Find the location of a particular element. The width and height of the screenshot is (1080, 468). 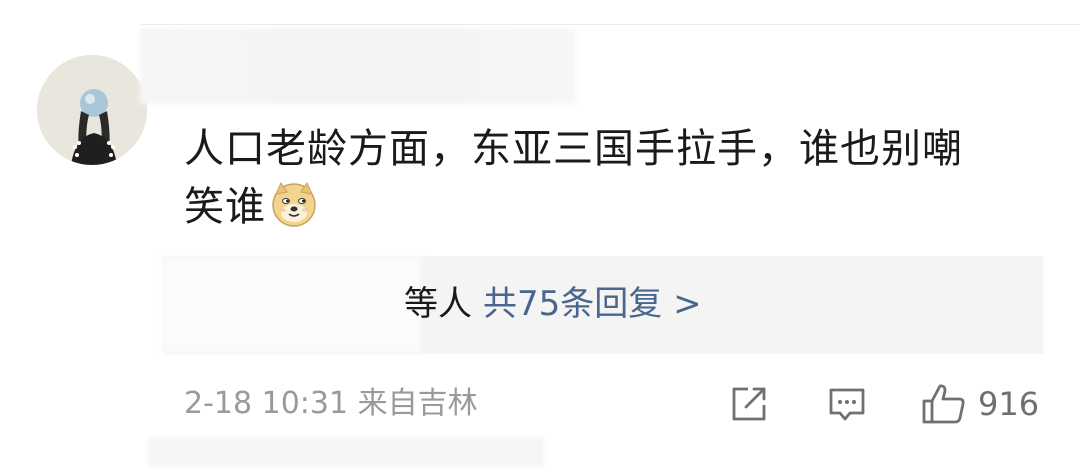

avatar is located at coordinates (92, 110).